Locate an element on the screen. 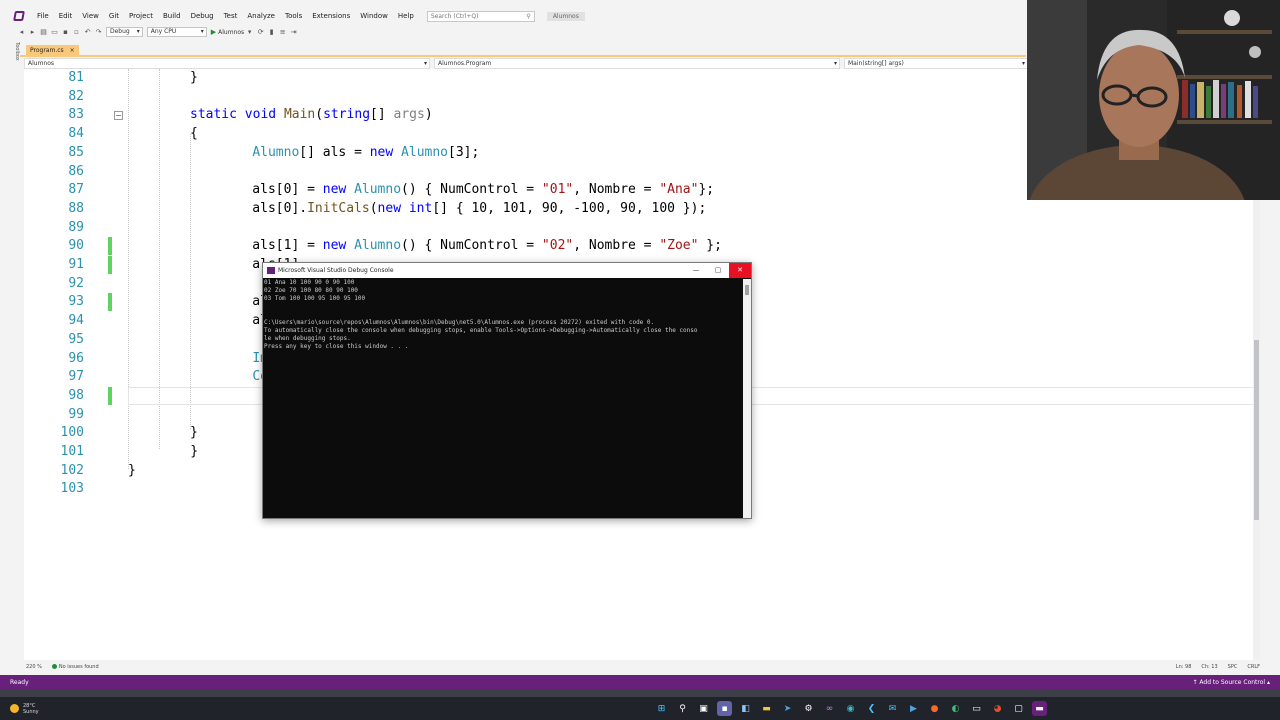 The height and width of the screenshot is (720, 1280). menu-git: Git is located at coordinates (114, 16).